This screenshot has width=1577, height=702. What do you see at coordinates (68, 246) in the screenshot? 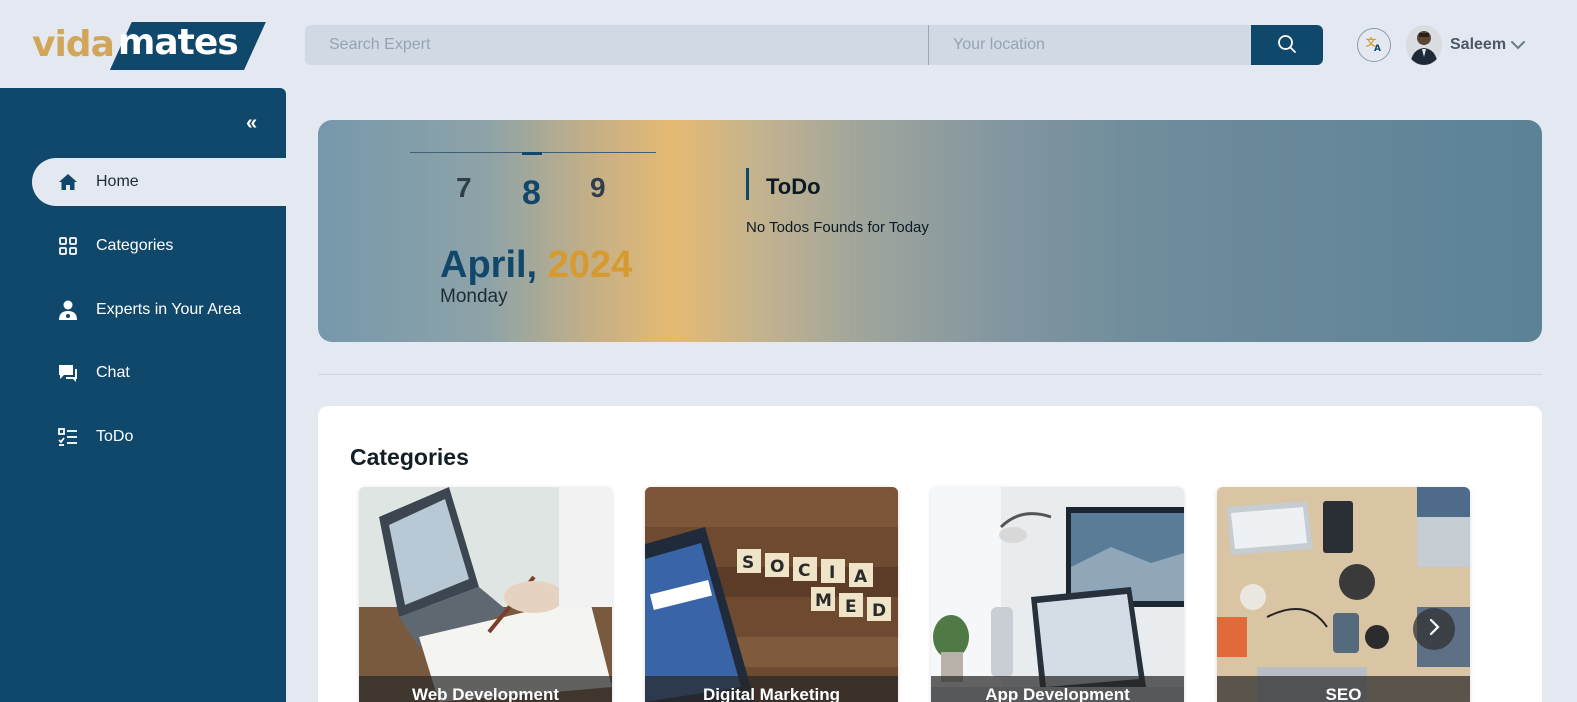
I see `grid-icon` at bounding box center [68, 246].